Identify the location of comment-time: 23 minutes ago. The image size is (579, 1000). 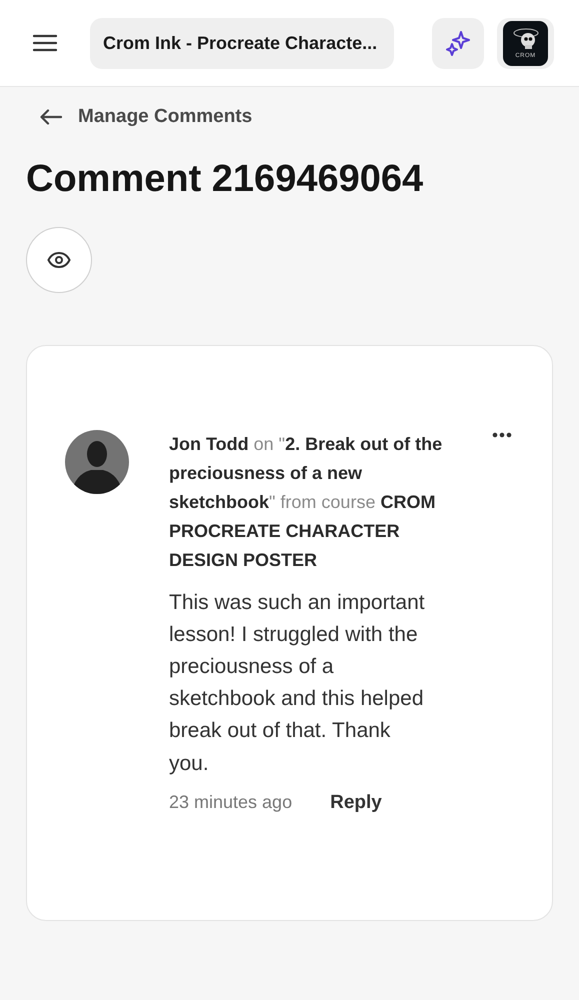
(230, 803).